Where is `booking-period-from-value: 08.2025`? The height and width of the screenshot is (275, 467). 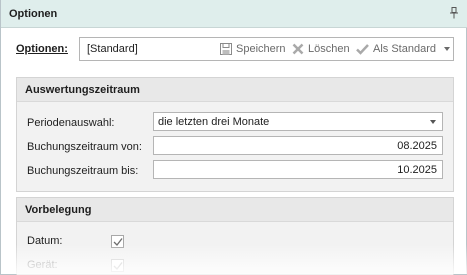 booking-period-from-value: 08.2025 is located at coordinates (417, 146).